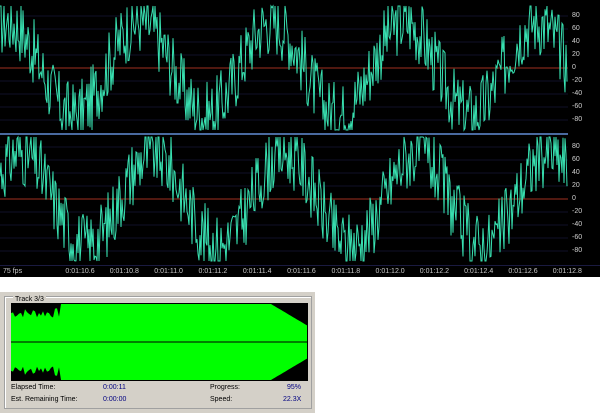 This screenshot has width=600, height=413. Describe the element at coordinates (213, 271) in the screenshot. I see `time-tick-label: 0:01:11.2` at that location.